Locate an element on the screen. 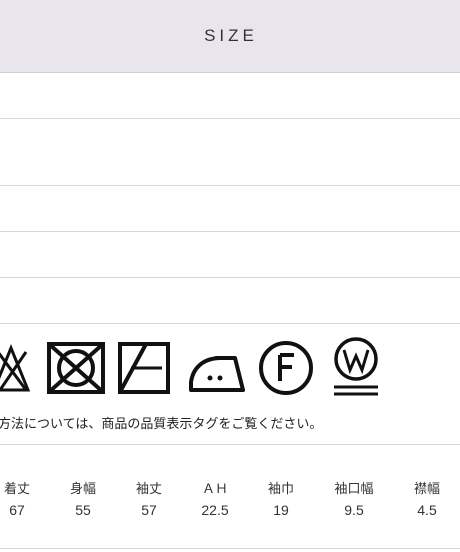 The image size is (460, 552). size-title: SIZE is located at coordinates (231, 35).